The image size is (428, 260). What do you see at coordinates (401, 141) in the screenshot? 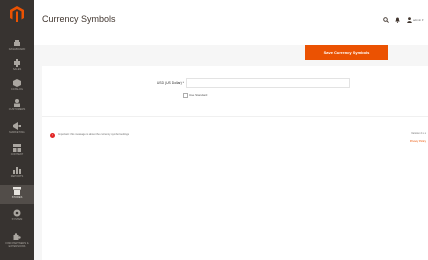
I see `privacy-policy-link: Privacy Policy` at bounding box center [401, 141].